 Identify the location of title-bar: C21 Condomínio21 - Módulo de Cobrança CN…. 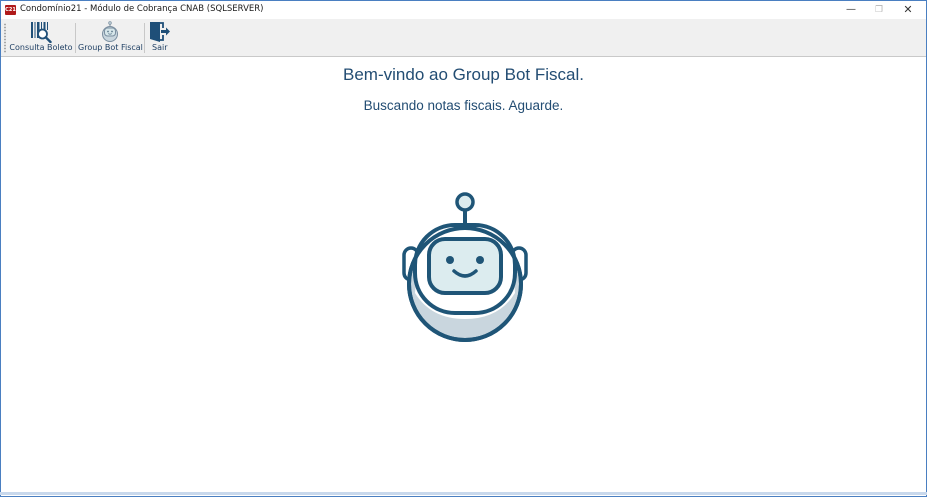
(463, 10).